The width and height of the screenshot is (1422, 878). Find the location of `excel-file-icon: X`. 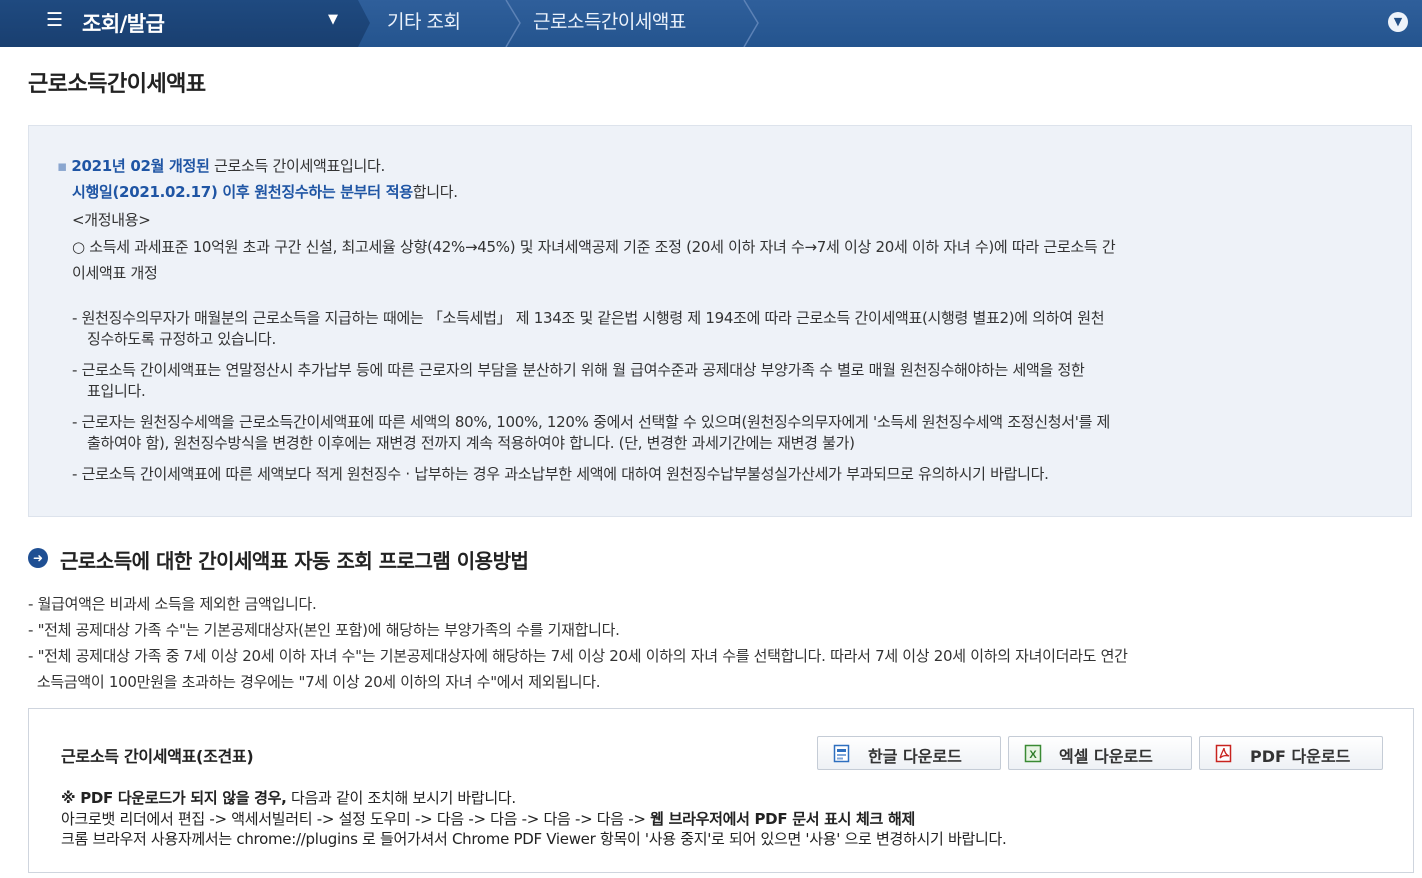

excel-file-icon: X is located at coordinates (1033, 753).